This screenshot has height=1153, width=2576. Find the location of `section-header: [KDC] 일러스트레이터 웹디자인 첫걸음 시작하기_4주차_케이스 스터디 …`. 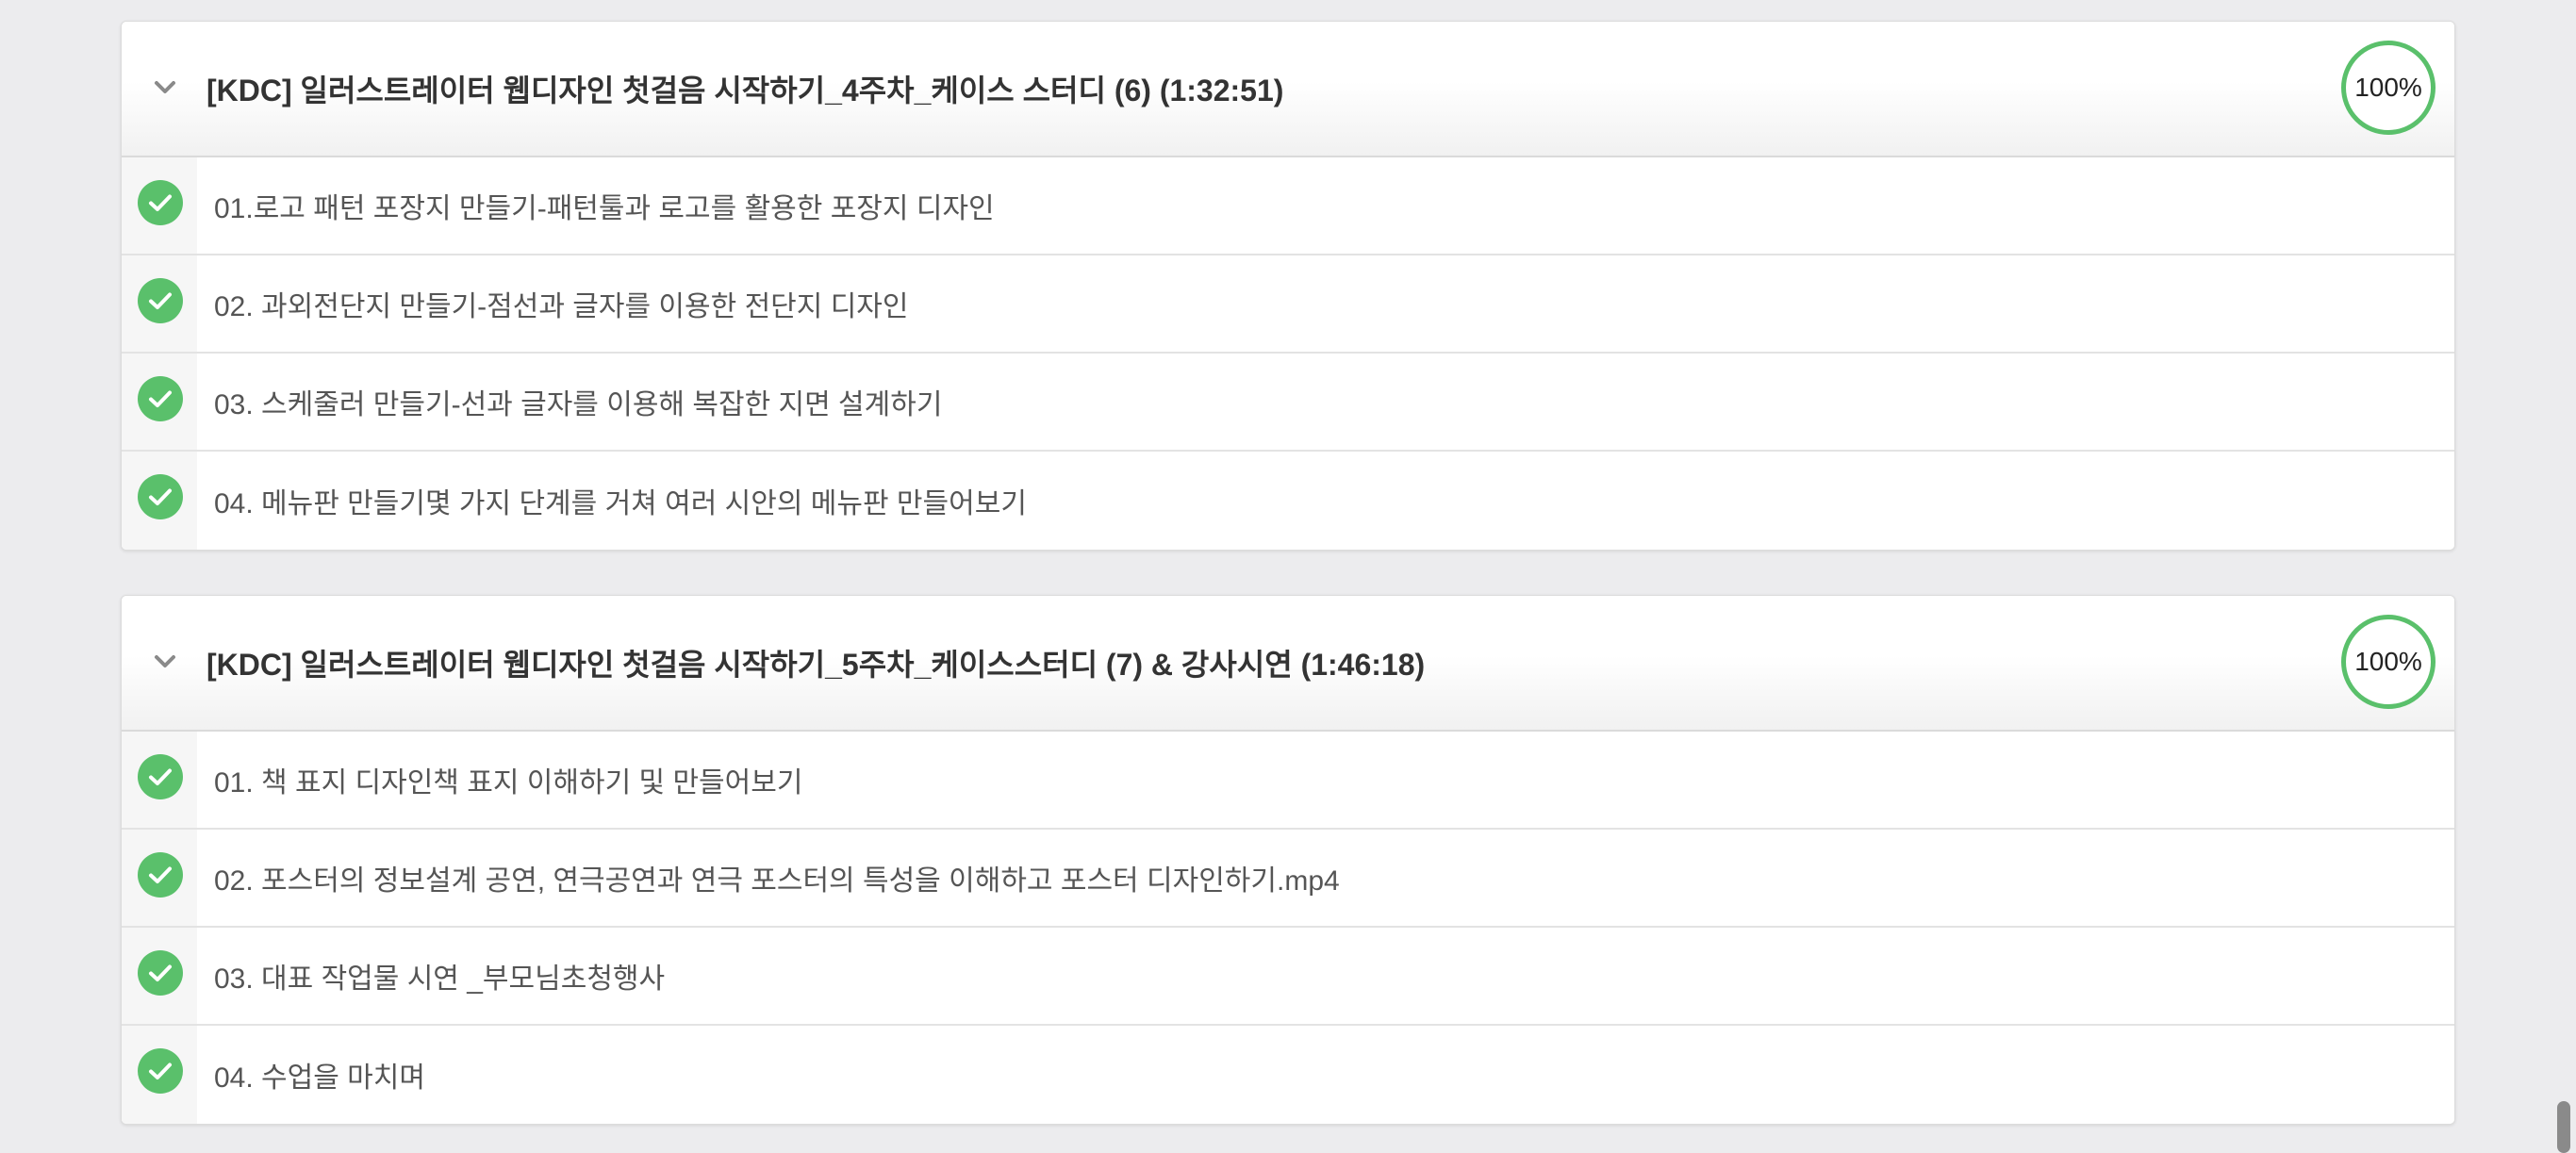

section-header: [KDC] 일러스트레이터 웹디자인 첫걸음 시작하기_4주차_케이스 스터디 … is located at coordinates (1288, 89).